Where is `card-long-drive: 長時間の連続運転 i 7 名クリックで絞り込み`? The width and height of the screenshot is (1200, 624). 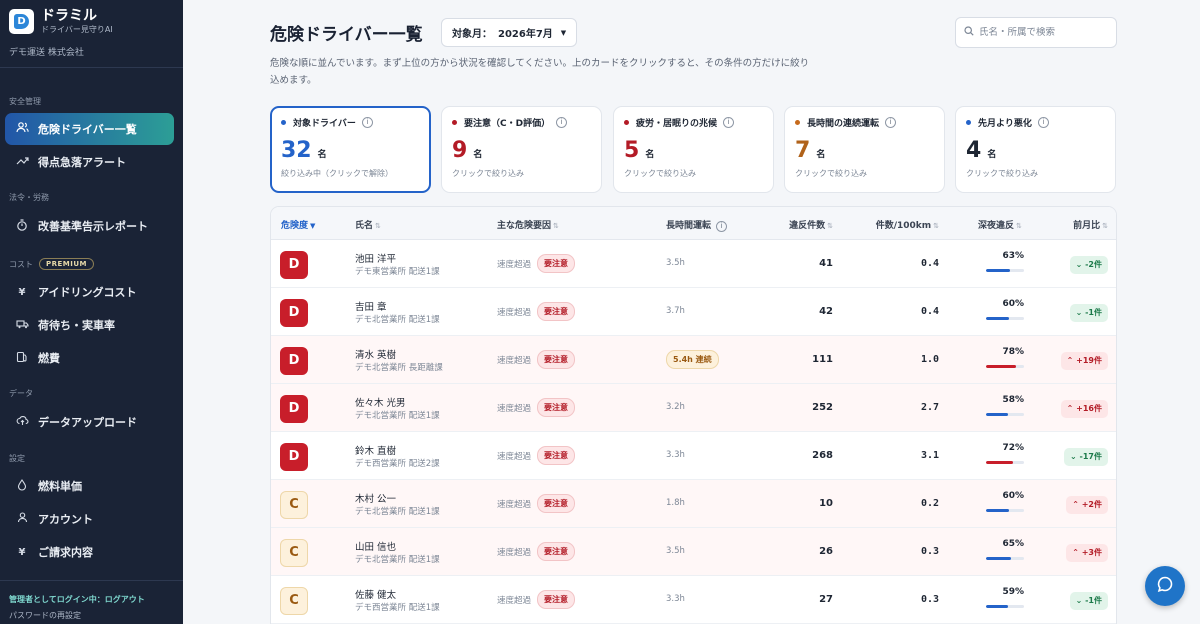
card-long-drive: 長時間の連続運転 i 7 名クリックで絞り込み is located at coordinates (864, 149).